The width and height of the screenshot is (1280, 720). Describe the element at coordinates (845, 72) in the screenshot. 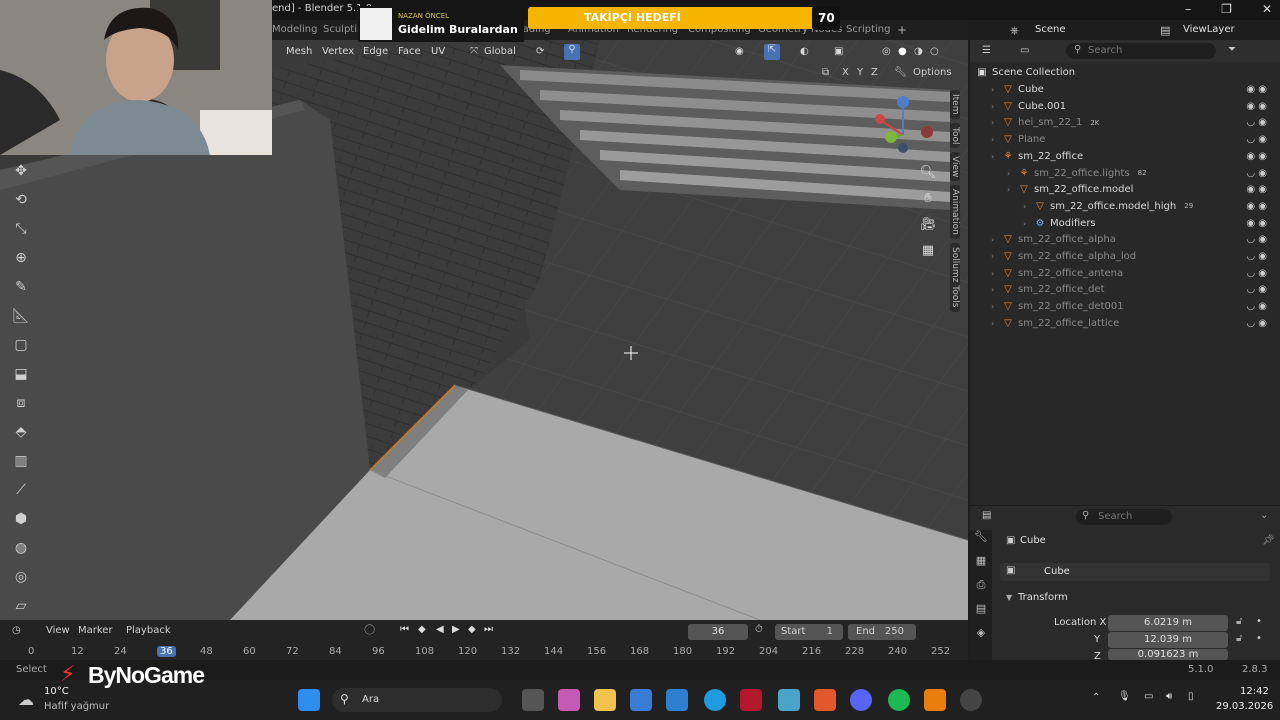

I see `axis-x: X` at that location.